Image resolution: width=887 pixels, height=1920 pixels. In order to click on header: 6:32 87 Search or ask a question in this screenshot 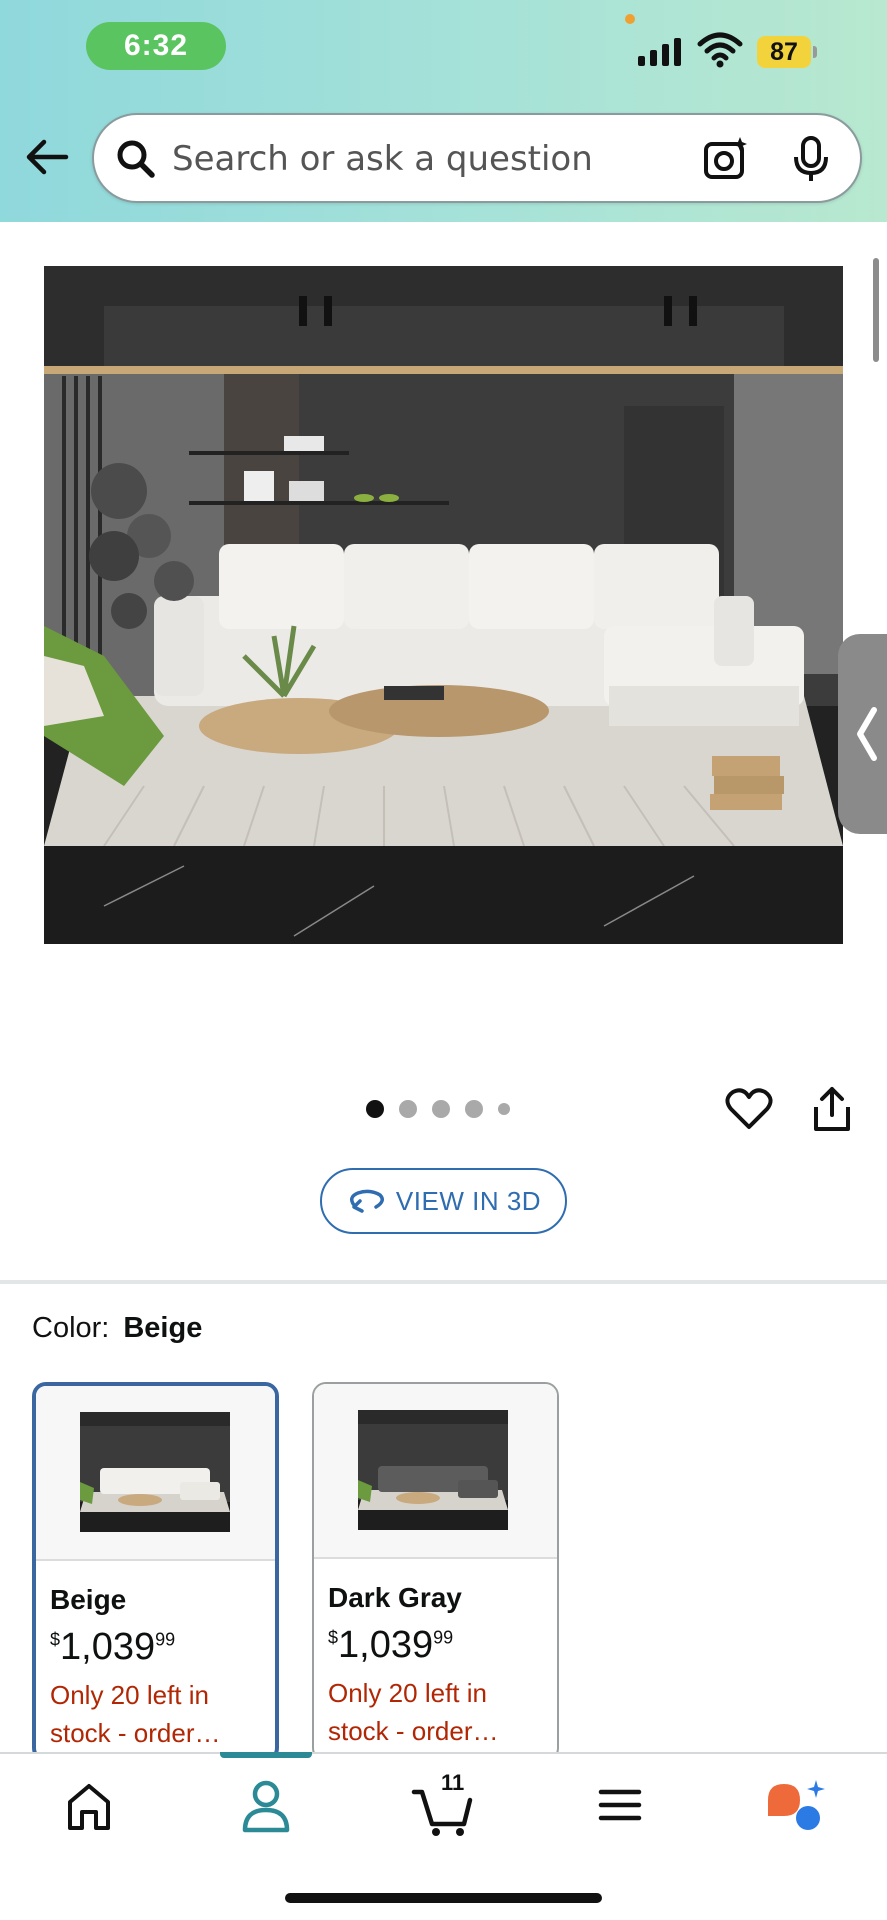, I will do `click(443, 111)`.